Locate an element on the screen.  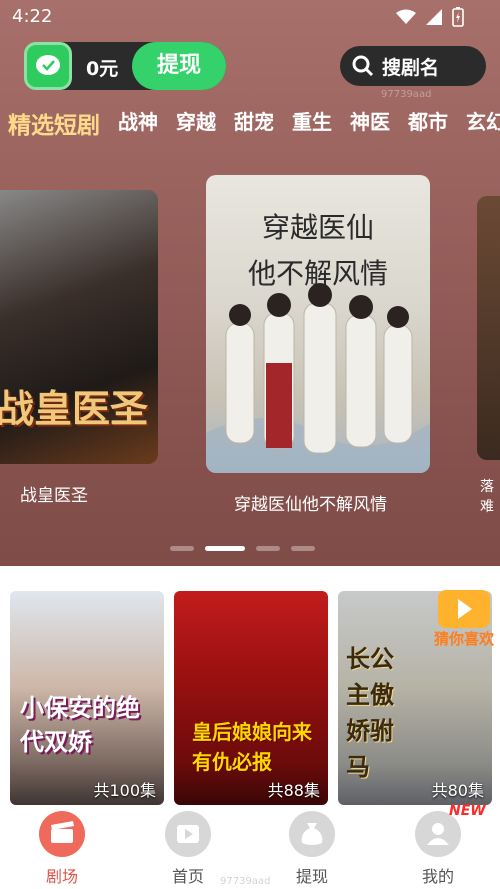
tab-divine-doctor: 神医 is located at coordinates (370, 123).